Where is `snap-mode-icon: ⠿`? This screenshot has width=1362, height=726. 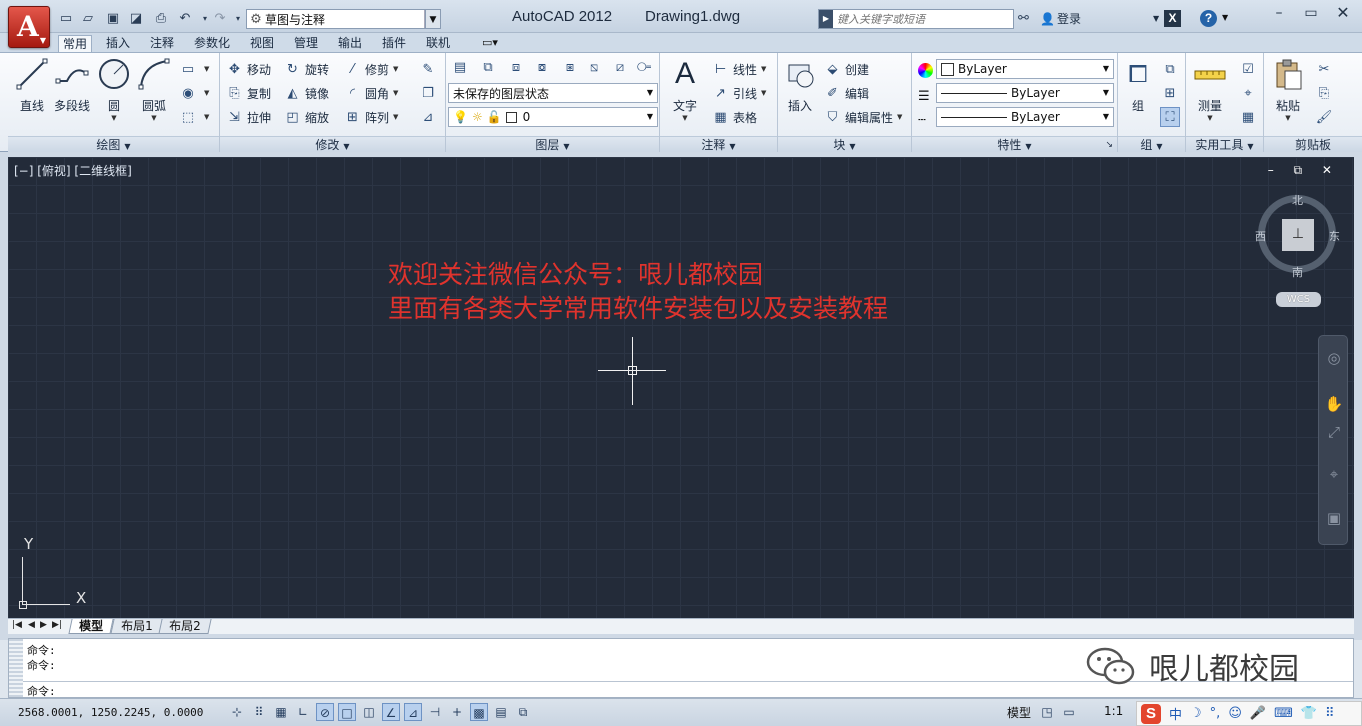
snap-mode-icon: ⠿ is located at coordinates (259, 712).